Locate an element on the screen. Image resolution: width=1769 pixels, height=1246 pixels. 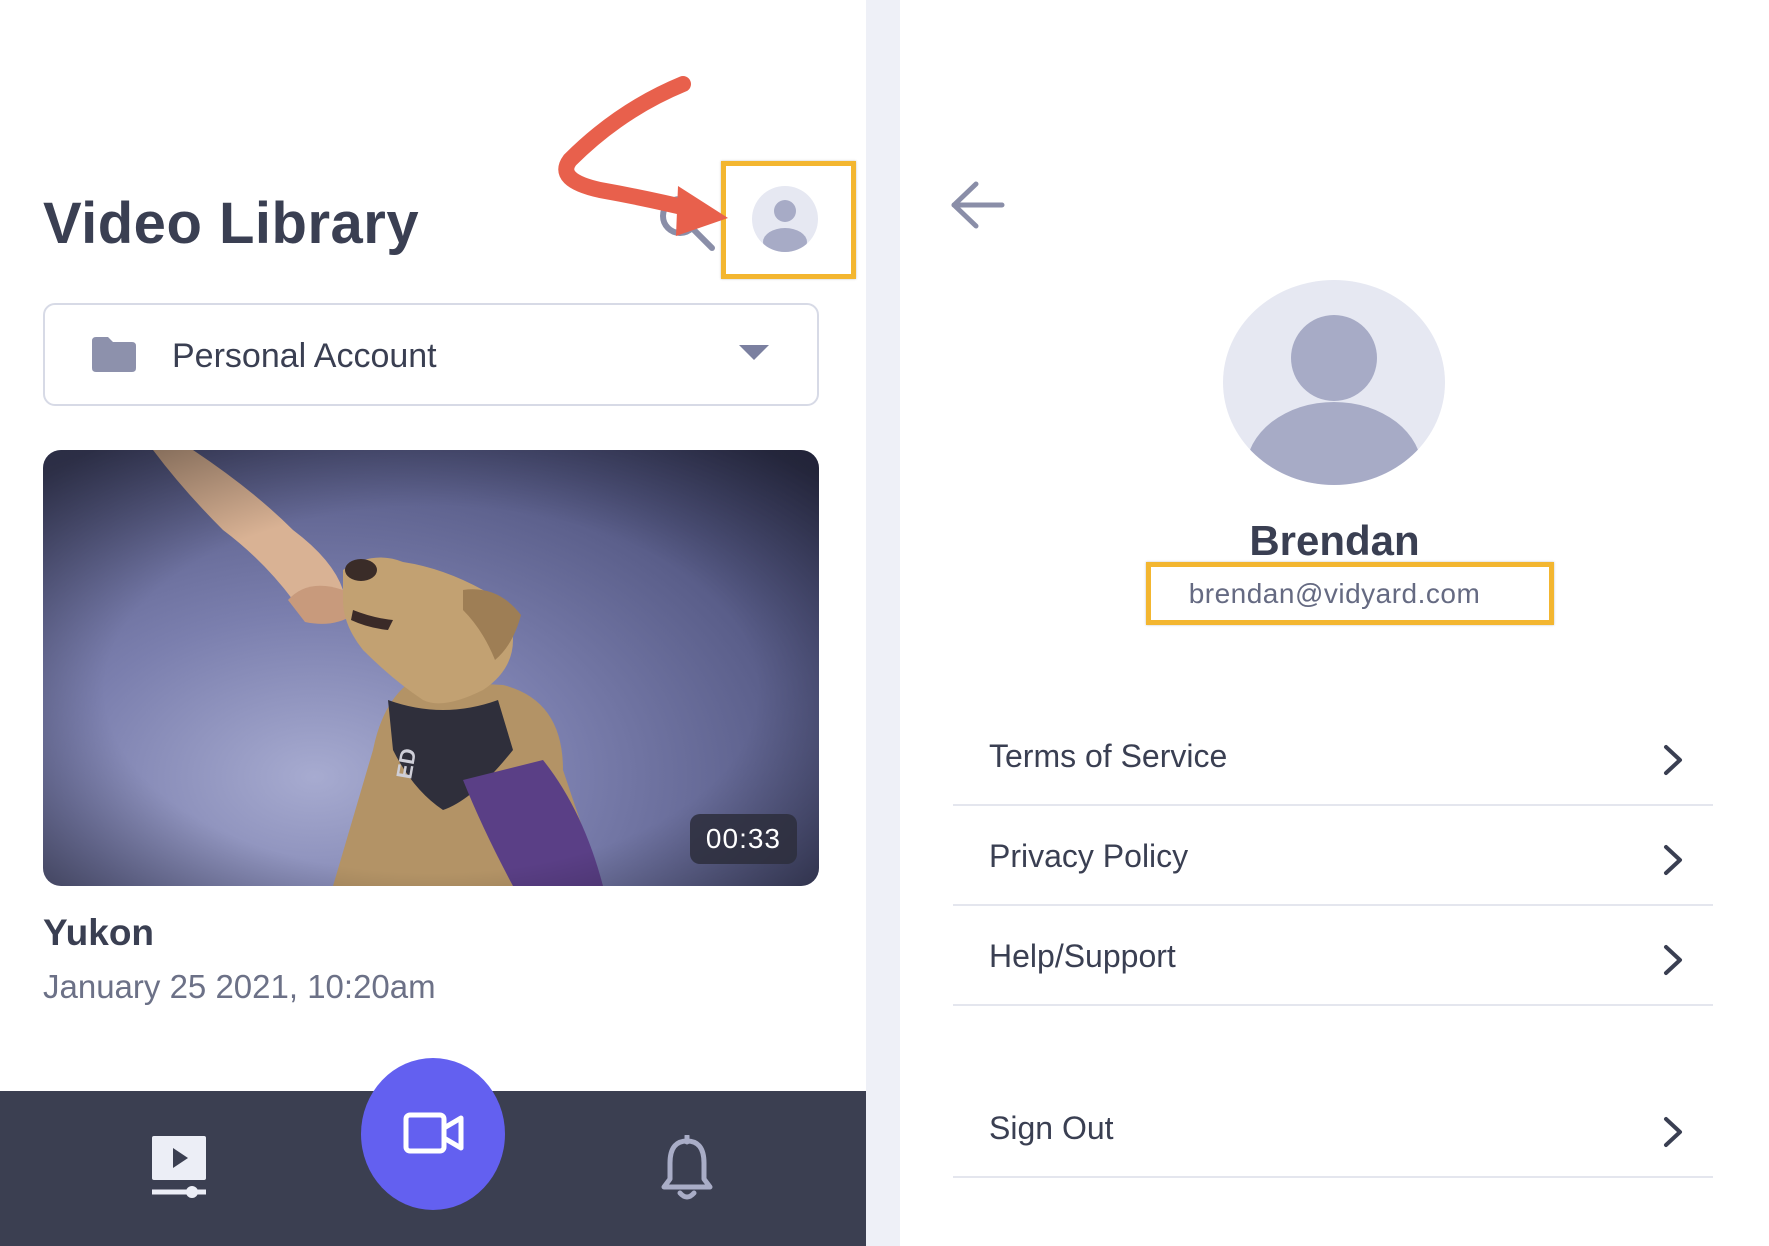
page-title: Video Library is located at coordinates (231, 223).